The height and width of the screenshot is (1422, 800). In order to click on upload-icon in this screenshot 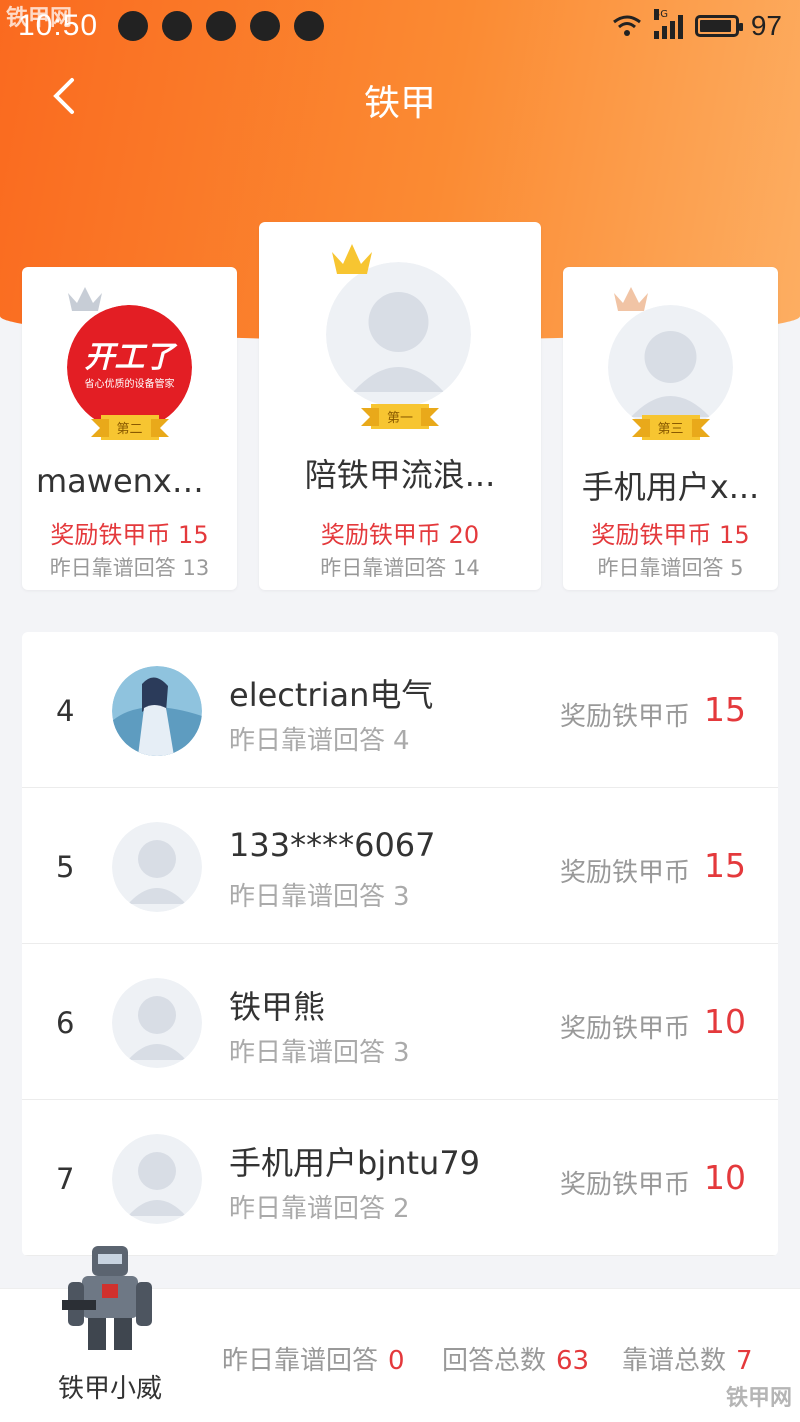, I will do `click(221, 26)`.